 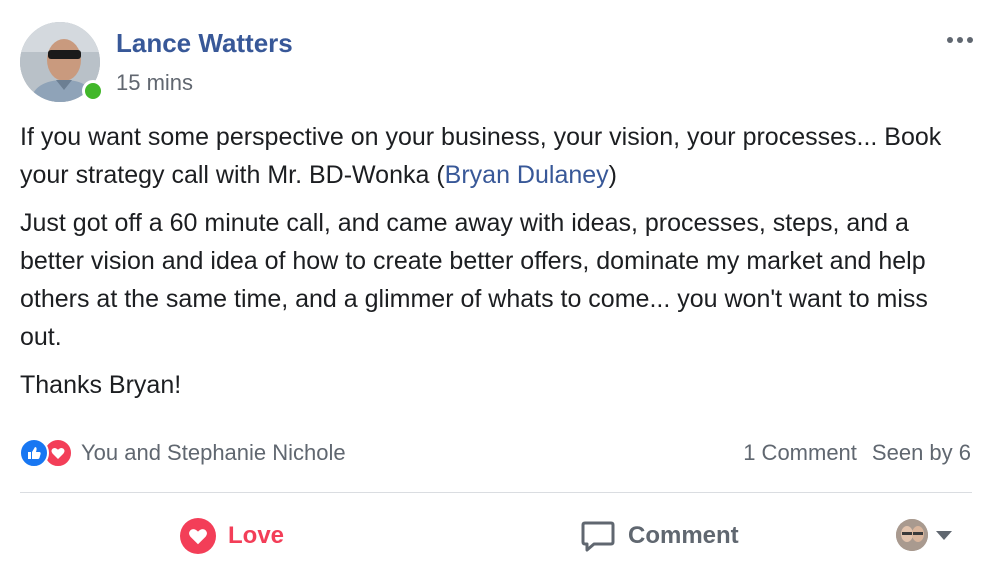 I want to click on reaction-identity-selector, so click(x=924, y=535).